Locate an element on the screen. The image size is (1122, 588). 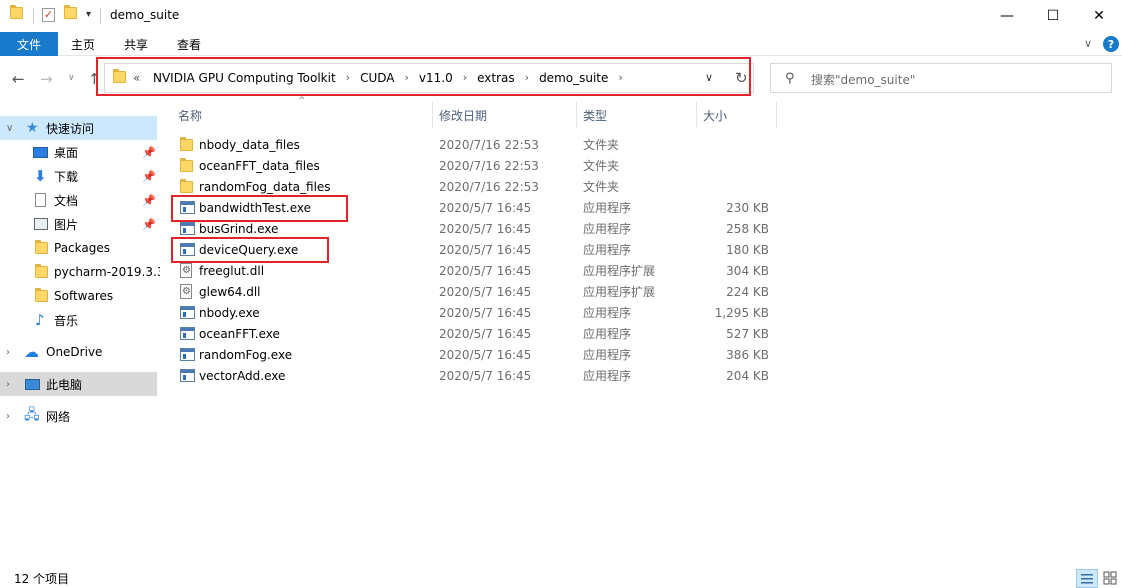
file-row: glew64.dll 2020/5/7 16:45 应用程序扩展 224 KB is located at coordinates (475, 291).